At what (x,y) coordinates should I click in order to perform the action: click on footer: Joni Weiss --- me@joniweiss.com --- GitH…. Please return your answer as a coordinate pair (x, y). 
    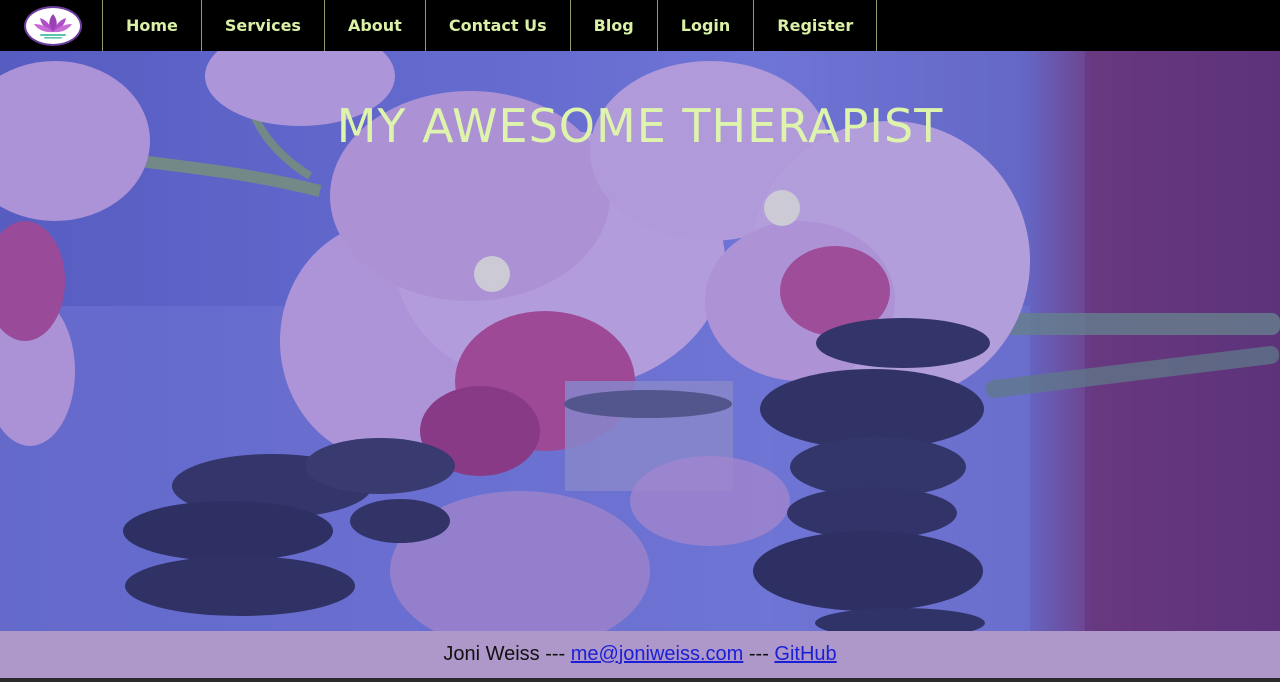
    Looking at the image, I should click on (640, 654).